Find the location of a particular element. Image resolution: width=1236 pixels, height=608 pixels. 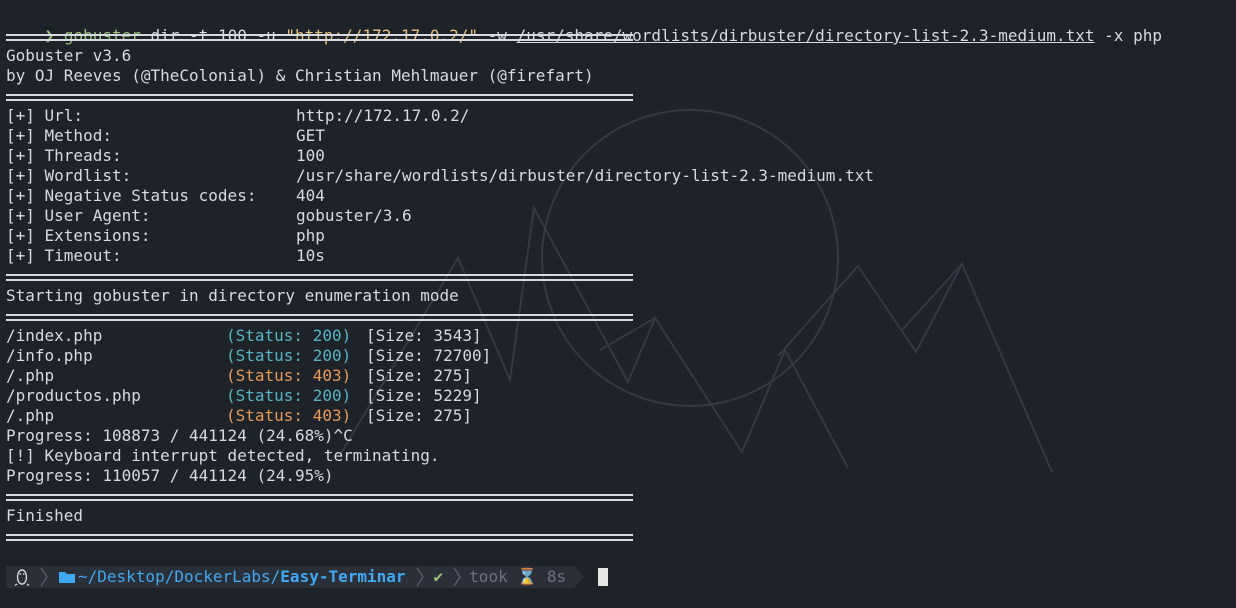

progress-line: Progress: 110057 / 441124 (24.95%) is located at coordinates (170, 475).